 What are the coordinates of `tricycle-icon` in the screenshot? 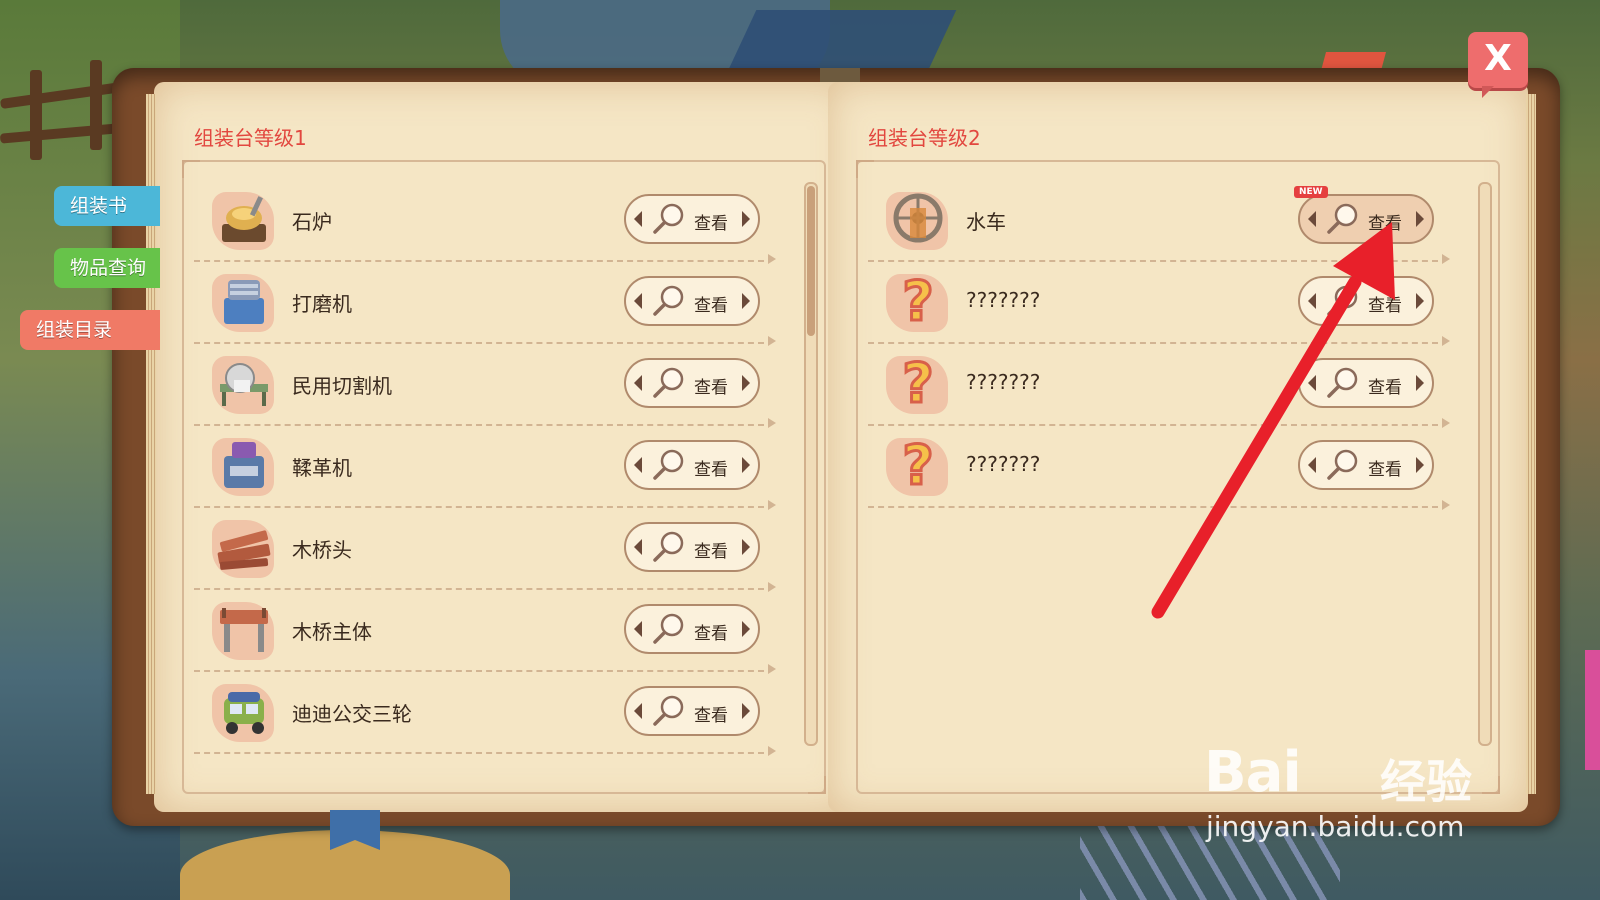 It's located at (244, 712).